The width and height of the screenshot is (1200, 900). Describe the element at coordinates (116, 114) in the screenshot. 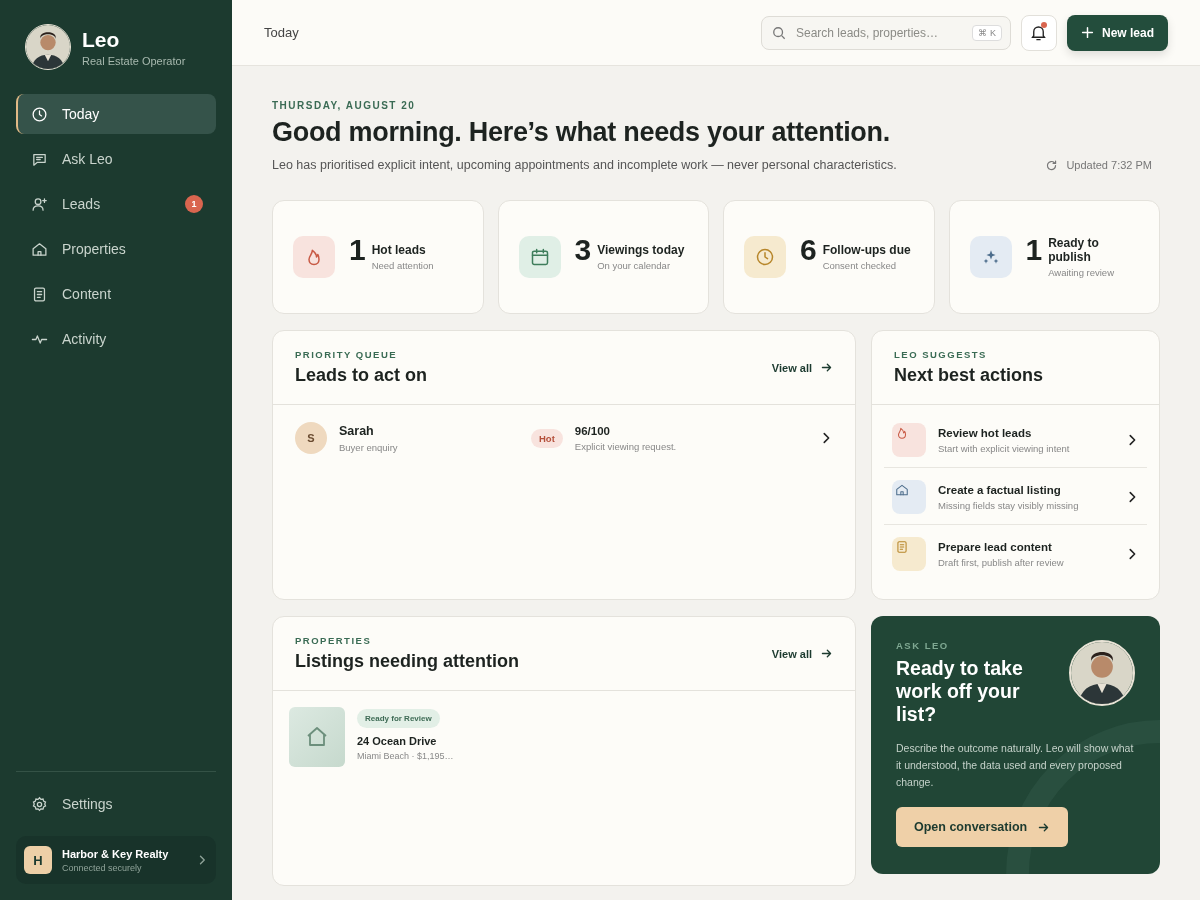

I see `nav-item: Today` at that location.